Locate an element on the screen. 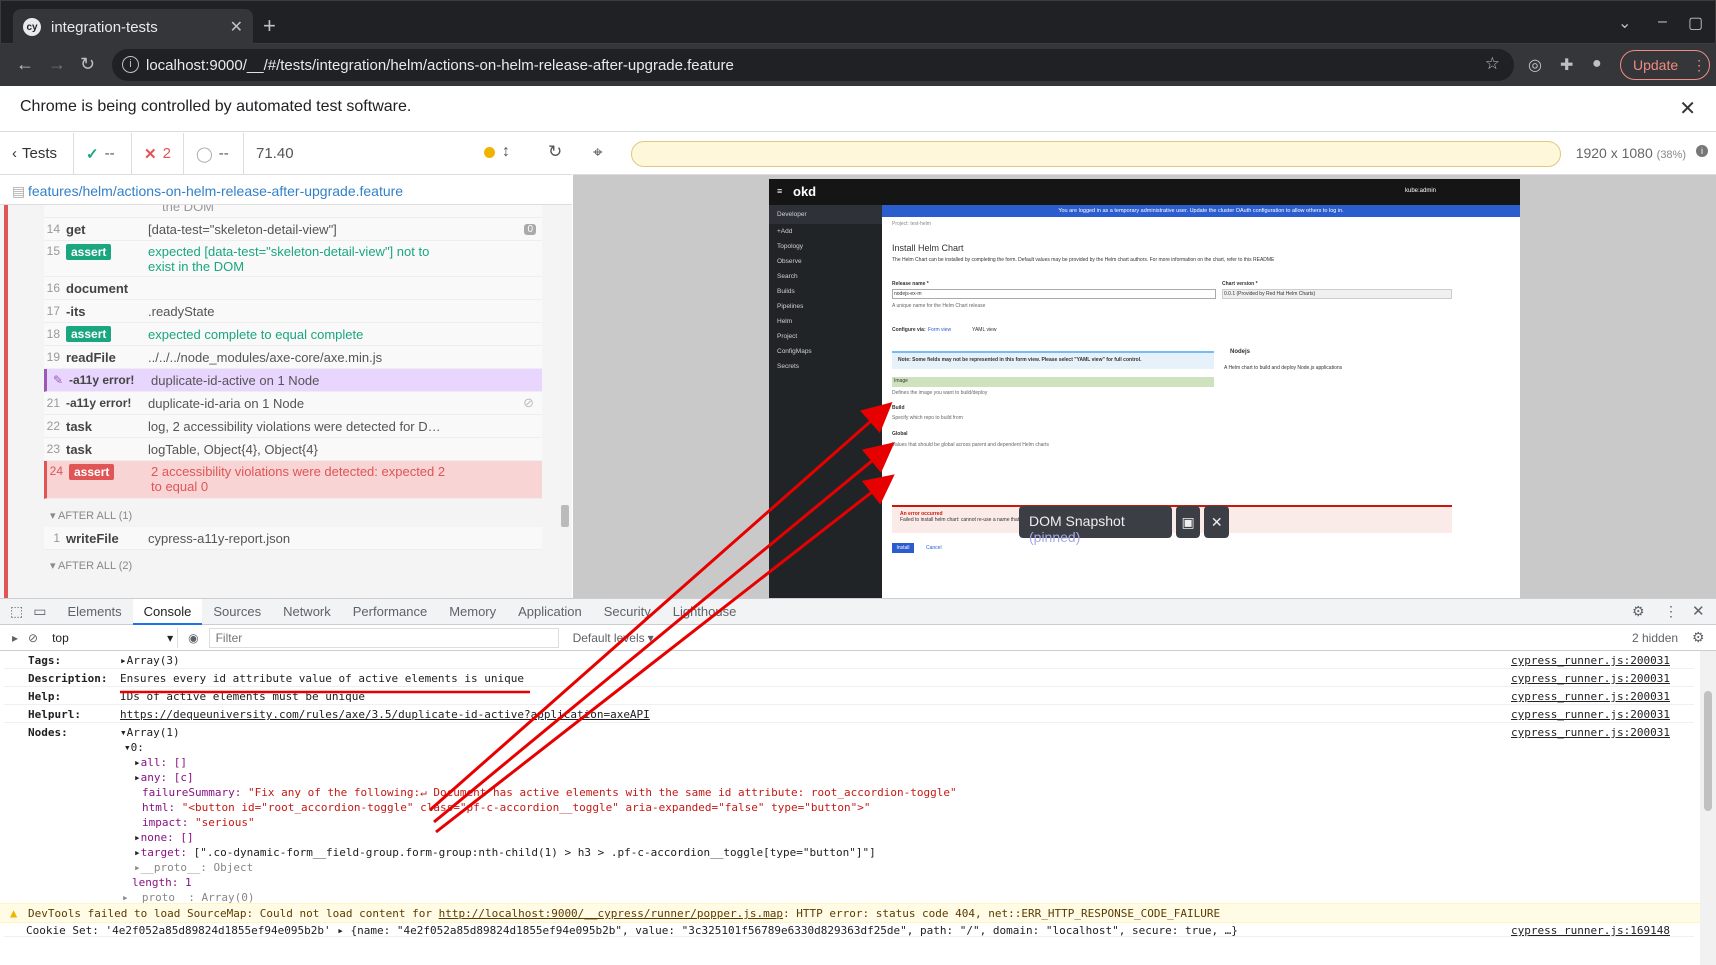 The image size is (1716, 965). source-link: cypress_runner.js:169148 is located at coordinates (1590, 930).